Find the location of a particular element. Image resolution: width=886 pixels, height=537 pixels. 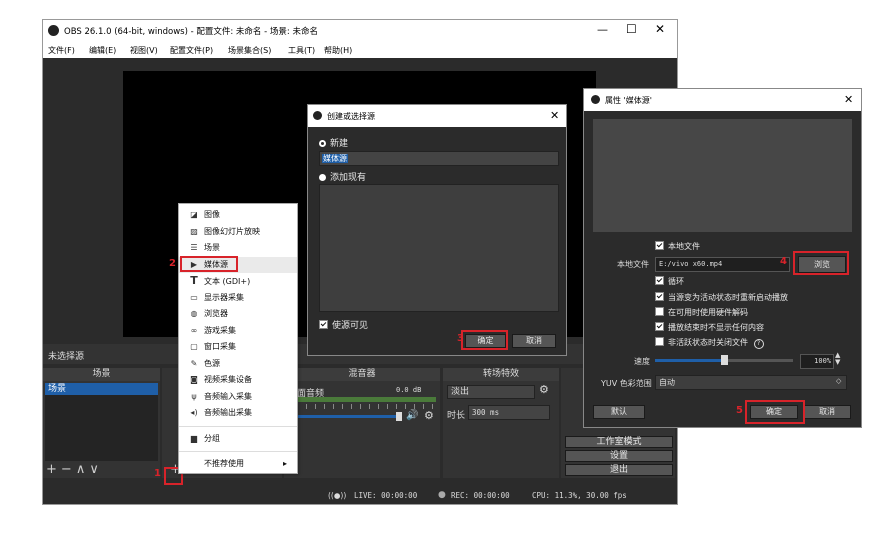

slideshow-icon: ▨ is located at coordinates (194, 231).